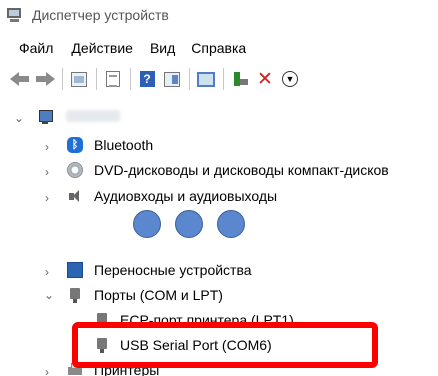 This screenshot has height=376, width=438. Describe the element at coordinates (185, 196) in the screenshot. I see `tree-item-audio: Аудиовходы и аудиовыходы` at that location.